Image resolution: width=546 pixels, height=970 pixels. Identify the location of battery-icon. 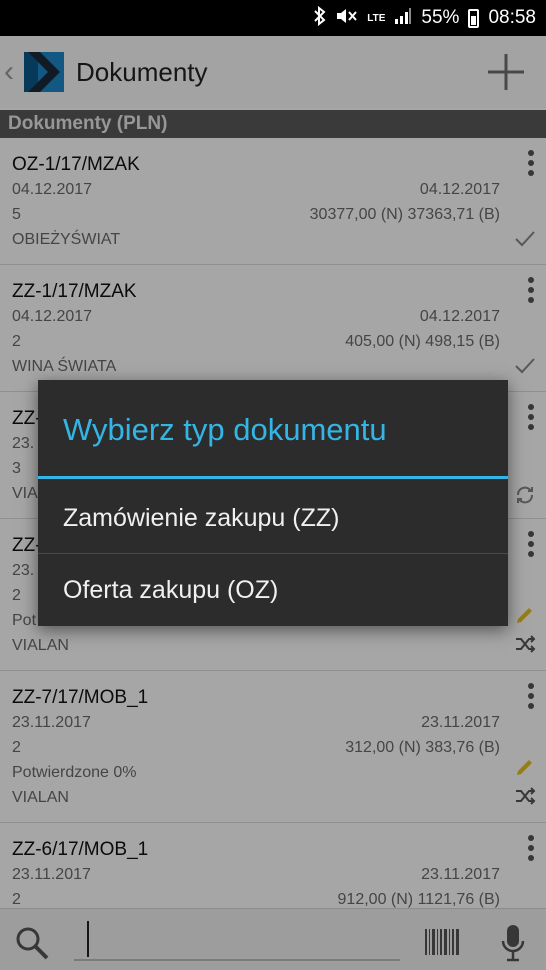
(474, 18).